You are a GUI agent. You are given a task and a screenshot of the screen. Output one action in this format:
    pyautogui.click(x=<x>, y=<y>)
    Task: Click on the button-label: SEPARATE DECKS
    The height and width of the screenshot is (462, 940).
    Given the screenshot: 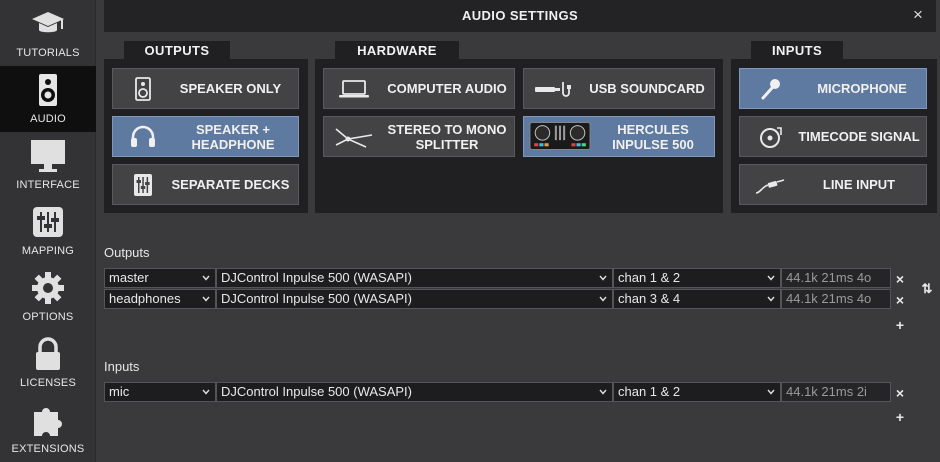 What is the action you would take?
    pyautogui.click(x=230, y=184)
    